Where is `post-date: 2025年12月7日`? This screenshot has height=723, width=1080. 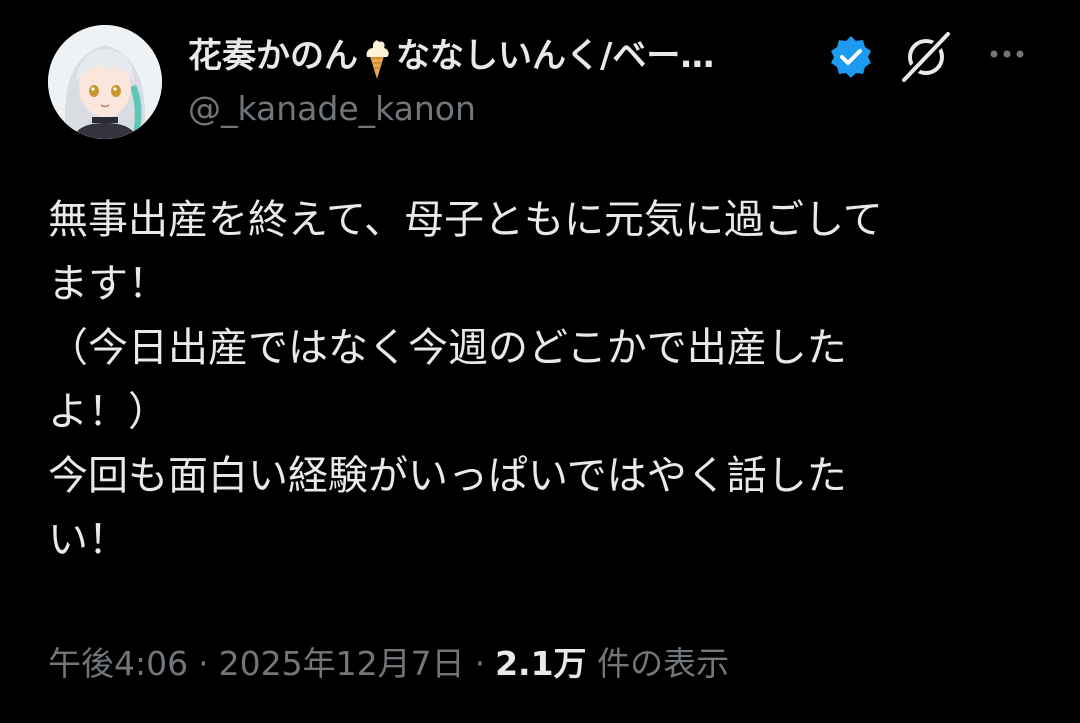
post-date: 2025年12月7日 is located at coordinates (342, 663).